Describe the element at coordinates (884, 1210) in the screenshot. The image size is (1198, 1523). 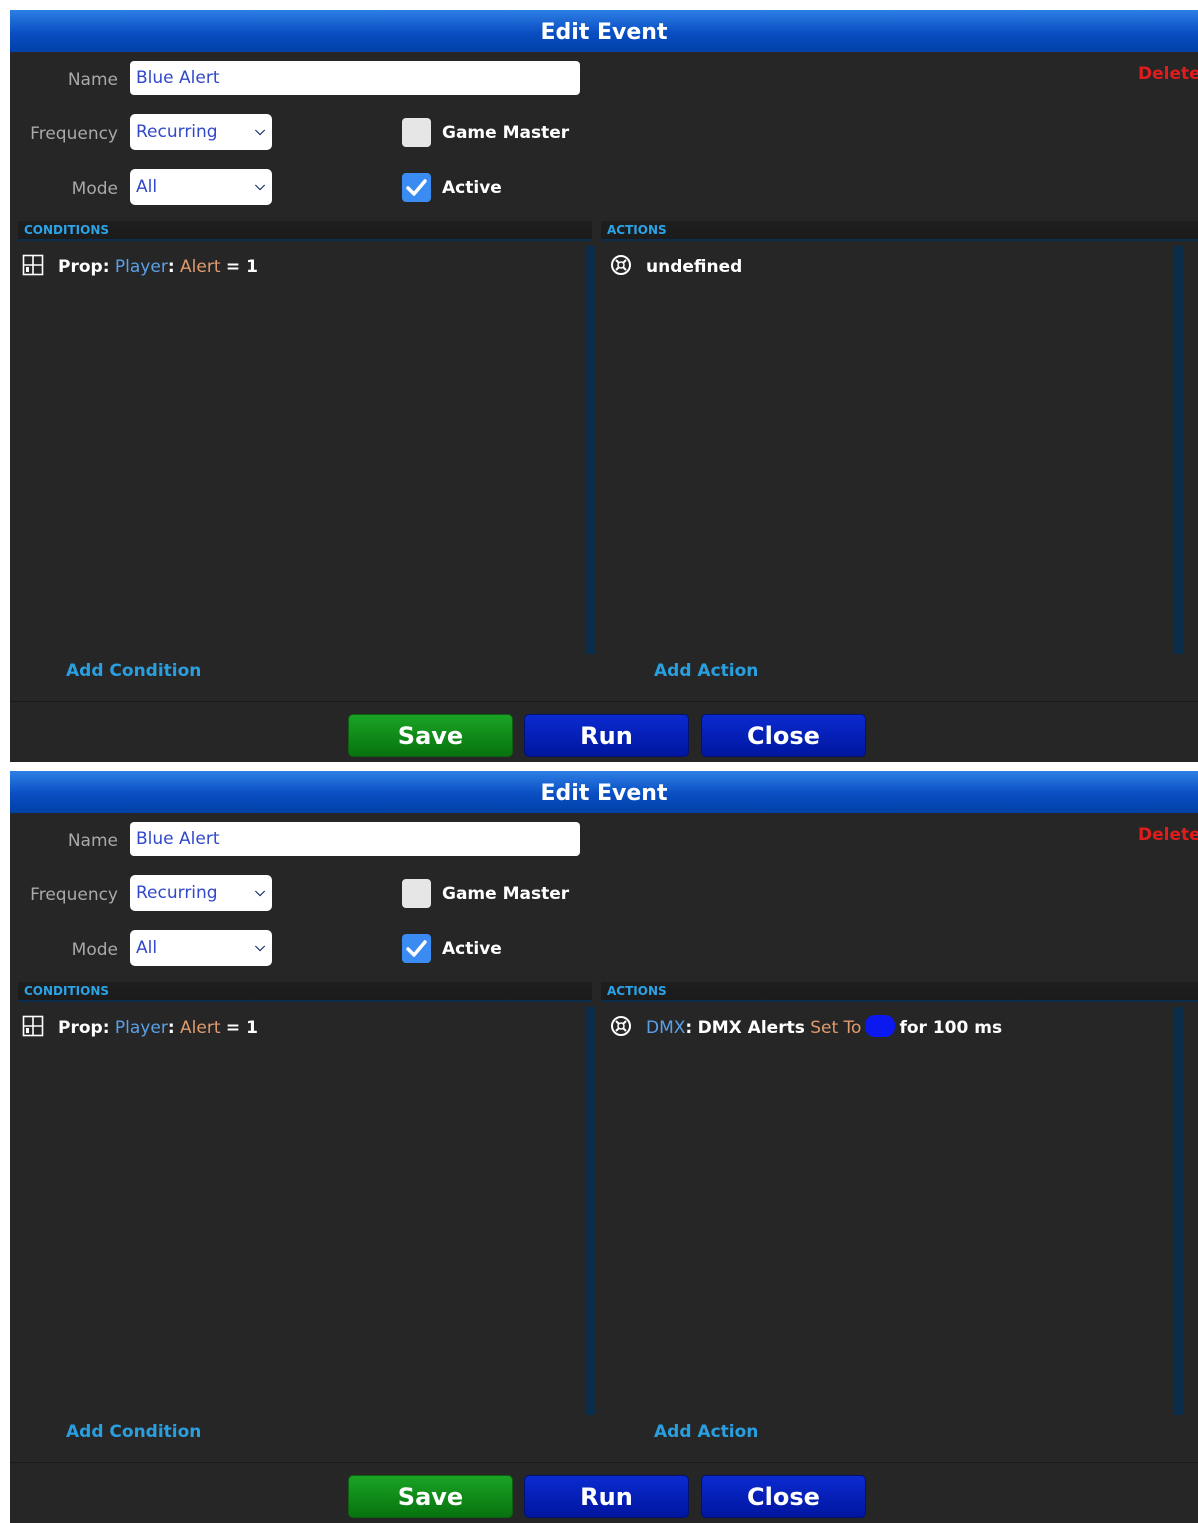
I see `actions-list: DMX: DMX Alerts Set To for 100 ms` at that location.